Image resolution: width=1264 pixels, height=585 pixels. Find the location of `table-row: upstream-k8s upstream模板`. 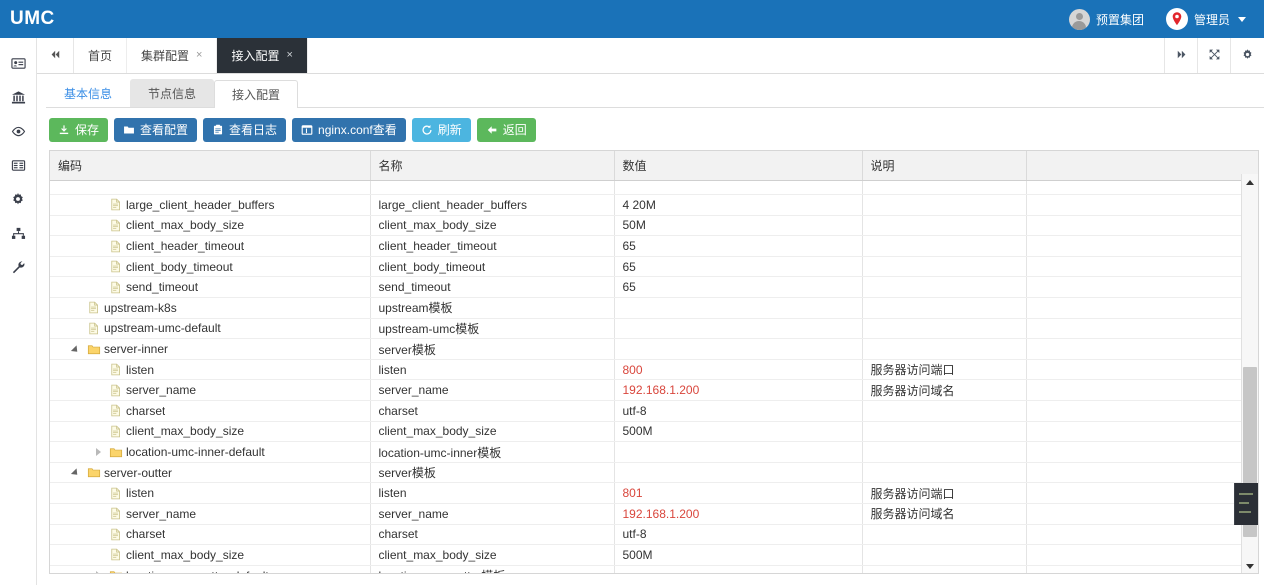

table-row: upstream-k8s upstream模板 is located at coordinates (654, 308).